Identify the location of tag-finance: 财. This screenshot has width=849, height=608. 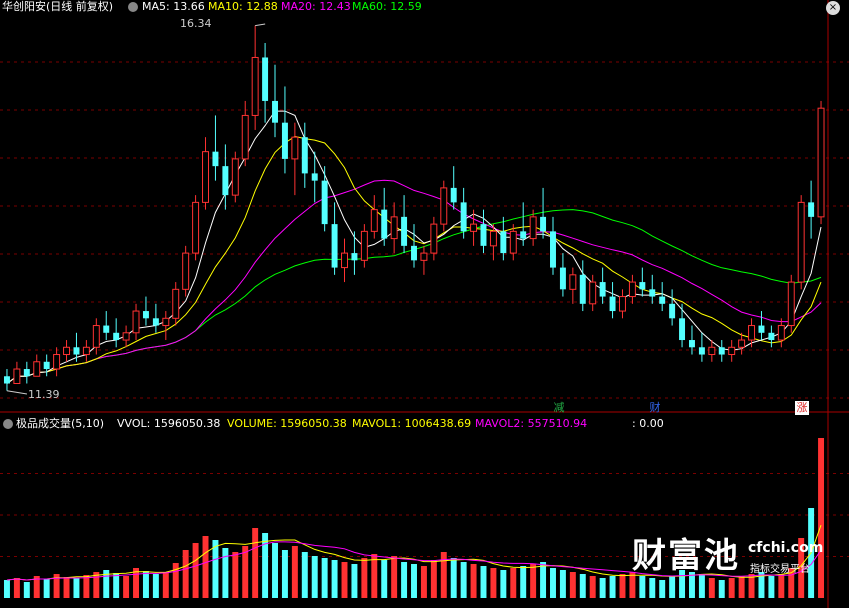
(655, 408).